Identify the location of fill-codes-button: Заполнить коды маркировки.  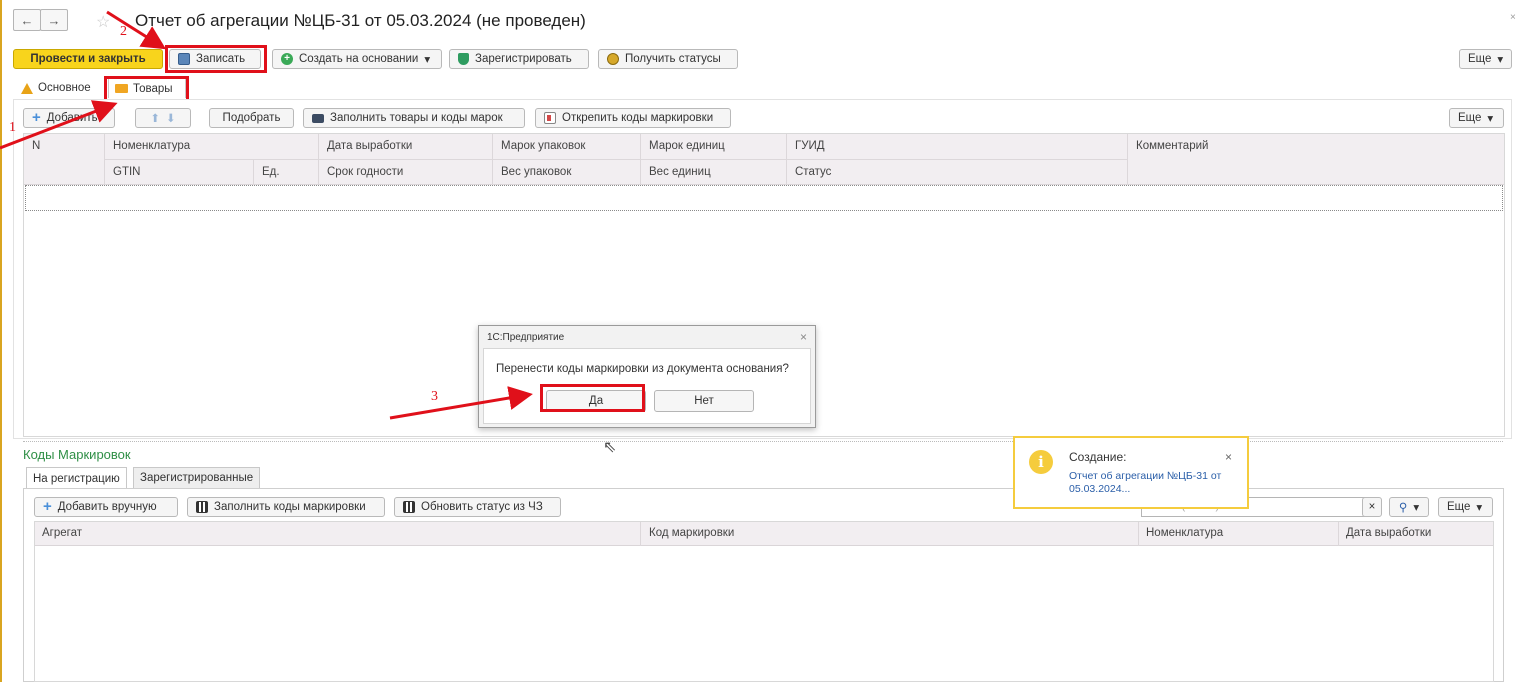
(286, 507).